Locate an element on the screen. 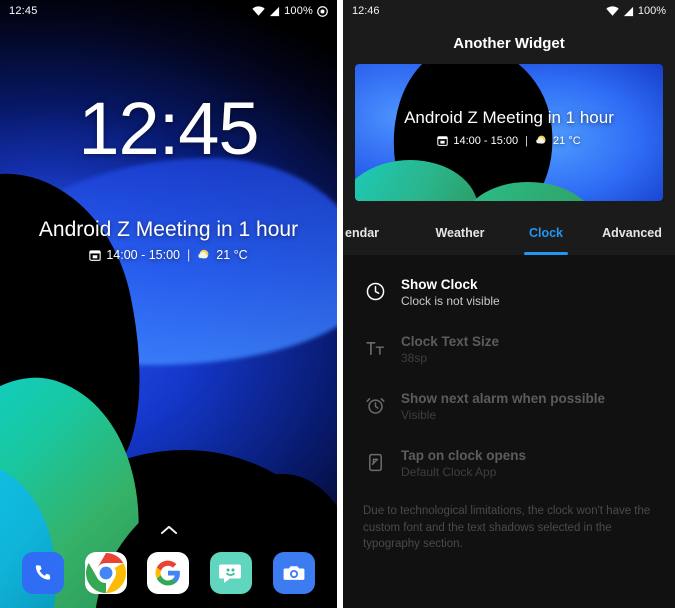 Image resolution: width=675 pixels, height=608 pixels. camera-app is located at coordinates (293, 573).